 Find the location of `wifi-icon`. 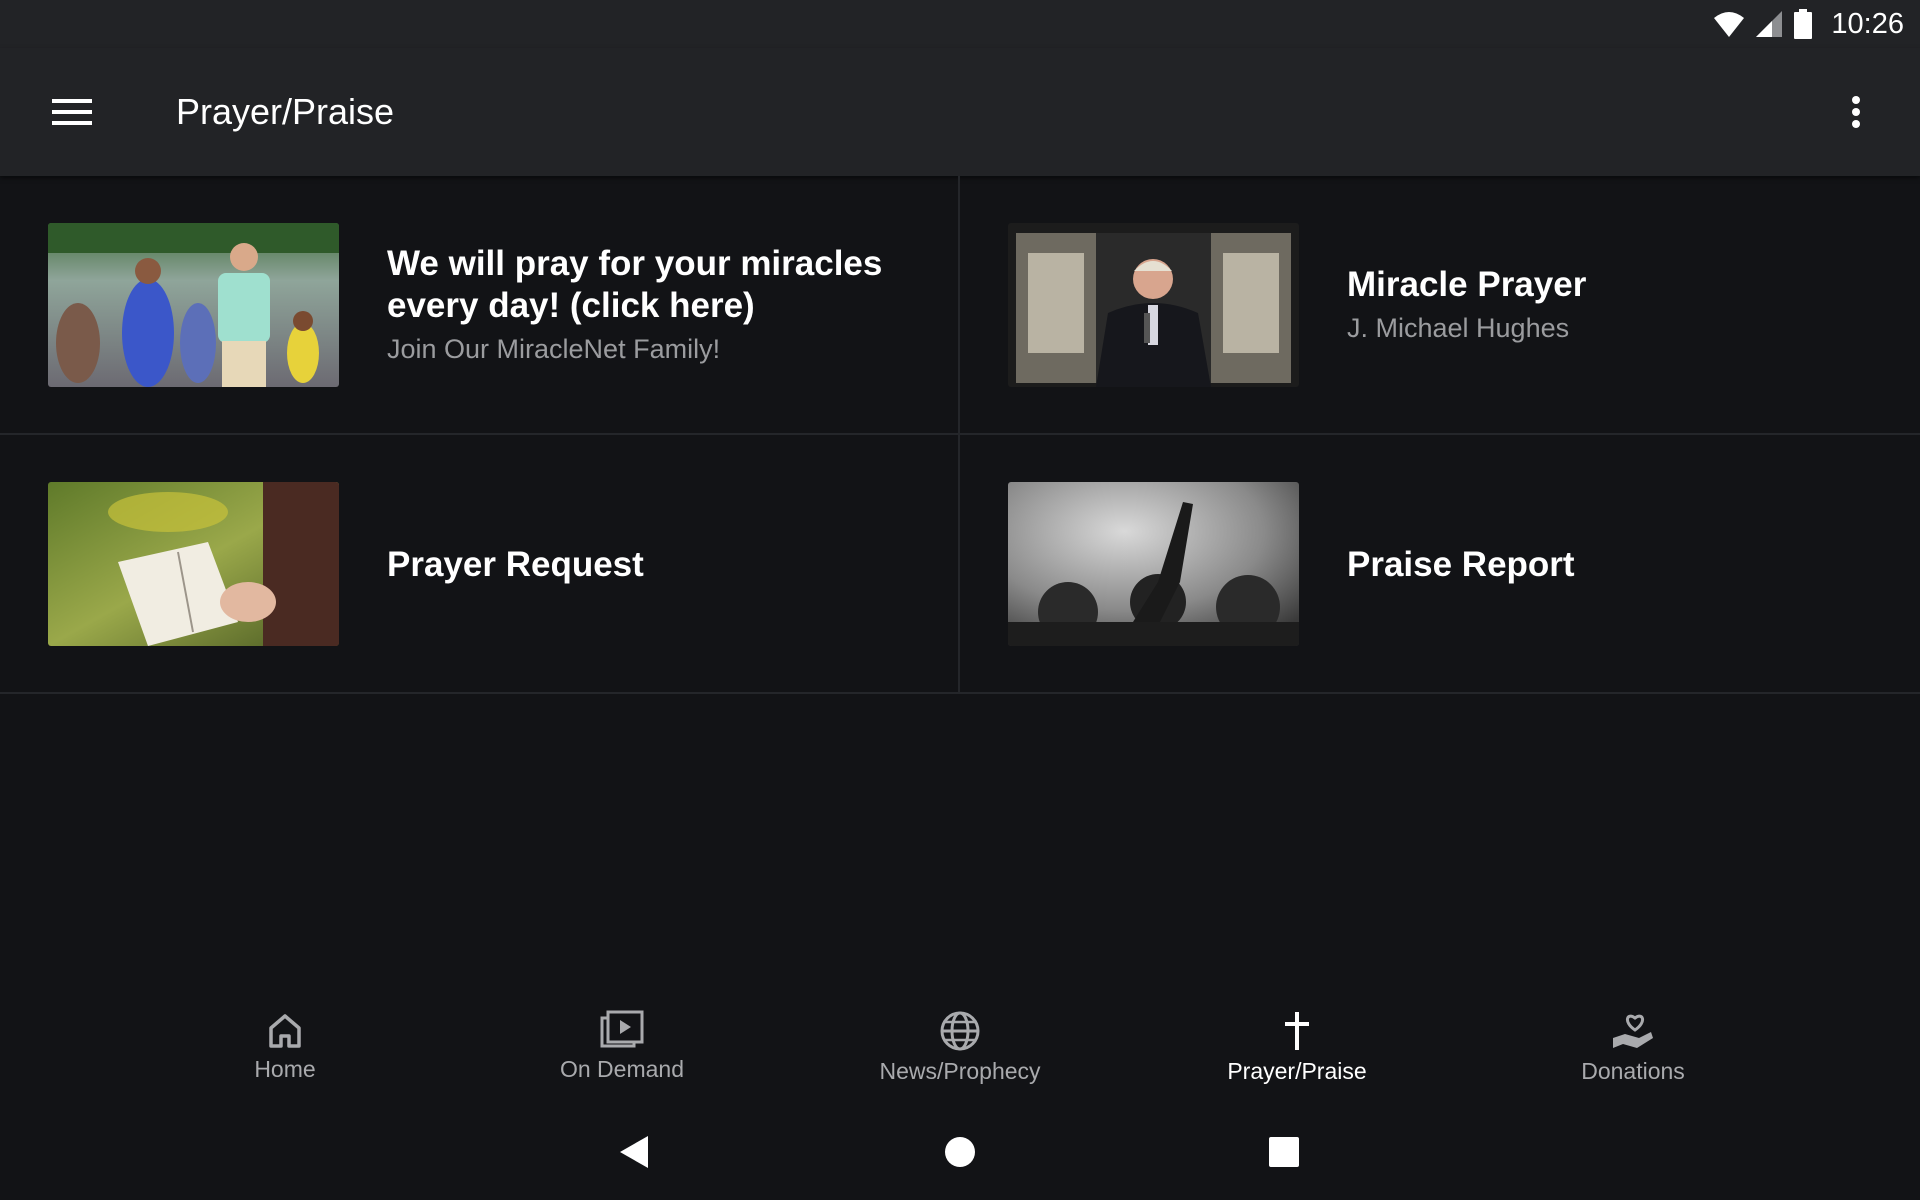

wifi-icon is located at coordinates (1729, 24).